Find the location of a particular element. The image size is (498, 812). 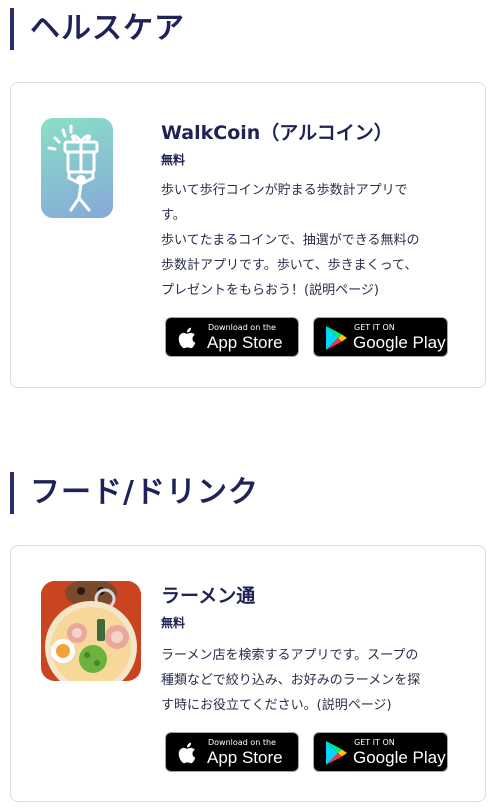

ramen-bowl-icon is located at coordinates (91, 631).